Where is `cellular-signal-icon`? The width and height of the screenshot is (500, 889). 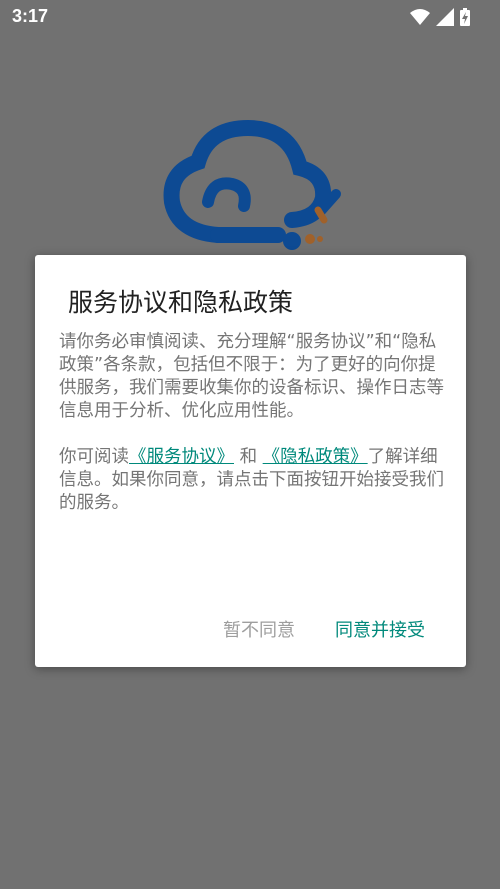 cellular-signal-icon is located at coordinates (445, 17).